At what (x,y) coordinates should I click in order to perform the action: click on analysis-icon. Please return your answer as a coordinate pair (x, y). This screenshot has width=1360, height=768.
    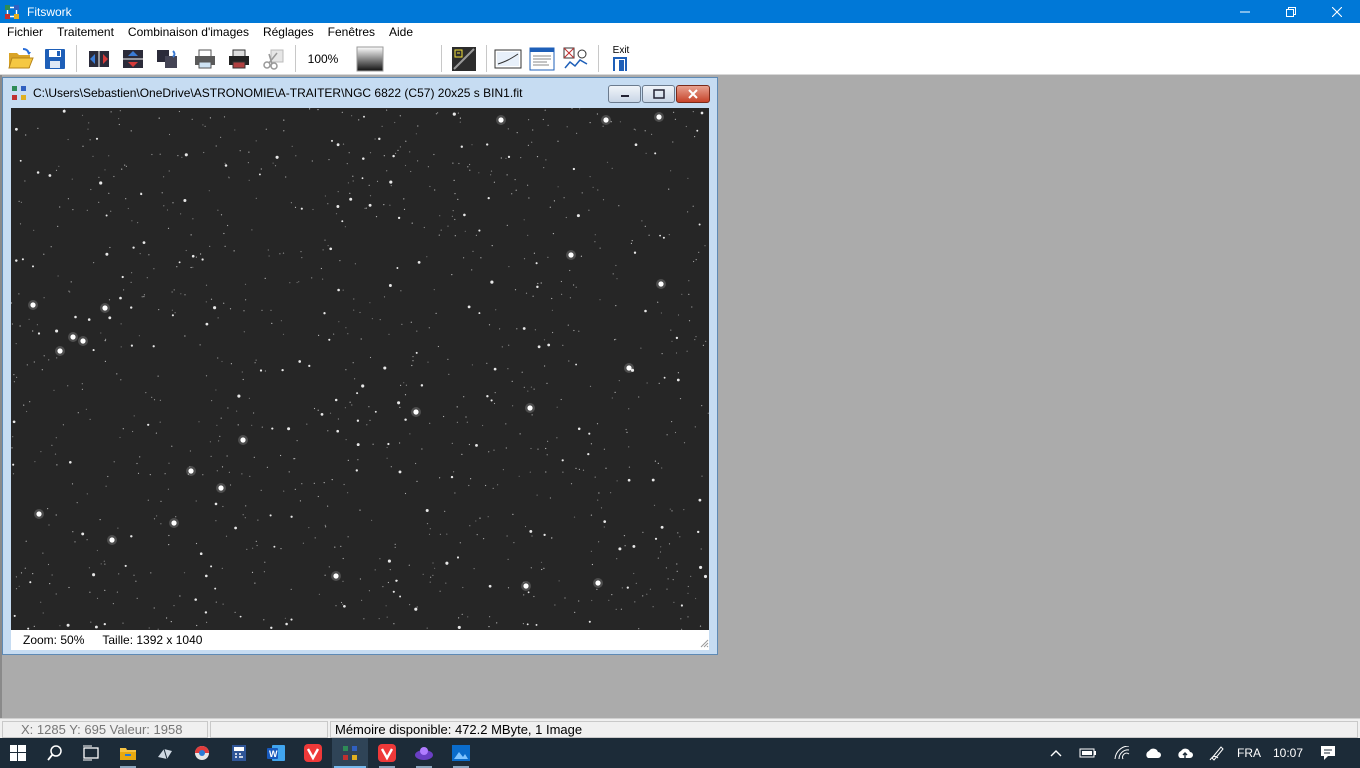
    Looking at the image, I should click on (575, 58).